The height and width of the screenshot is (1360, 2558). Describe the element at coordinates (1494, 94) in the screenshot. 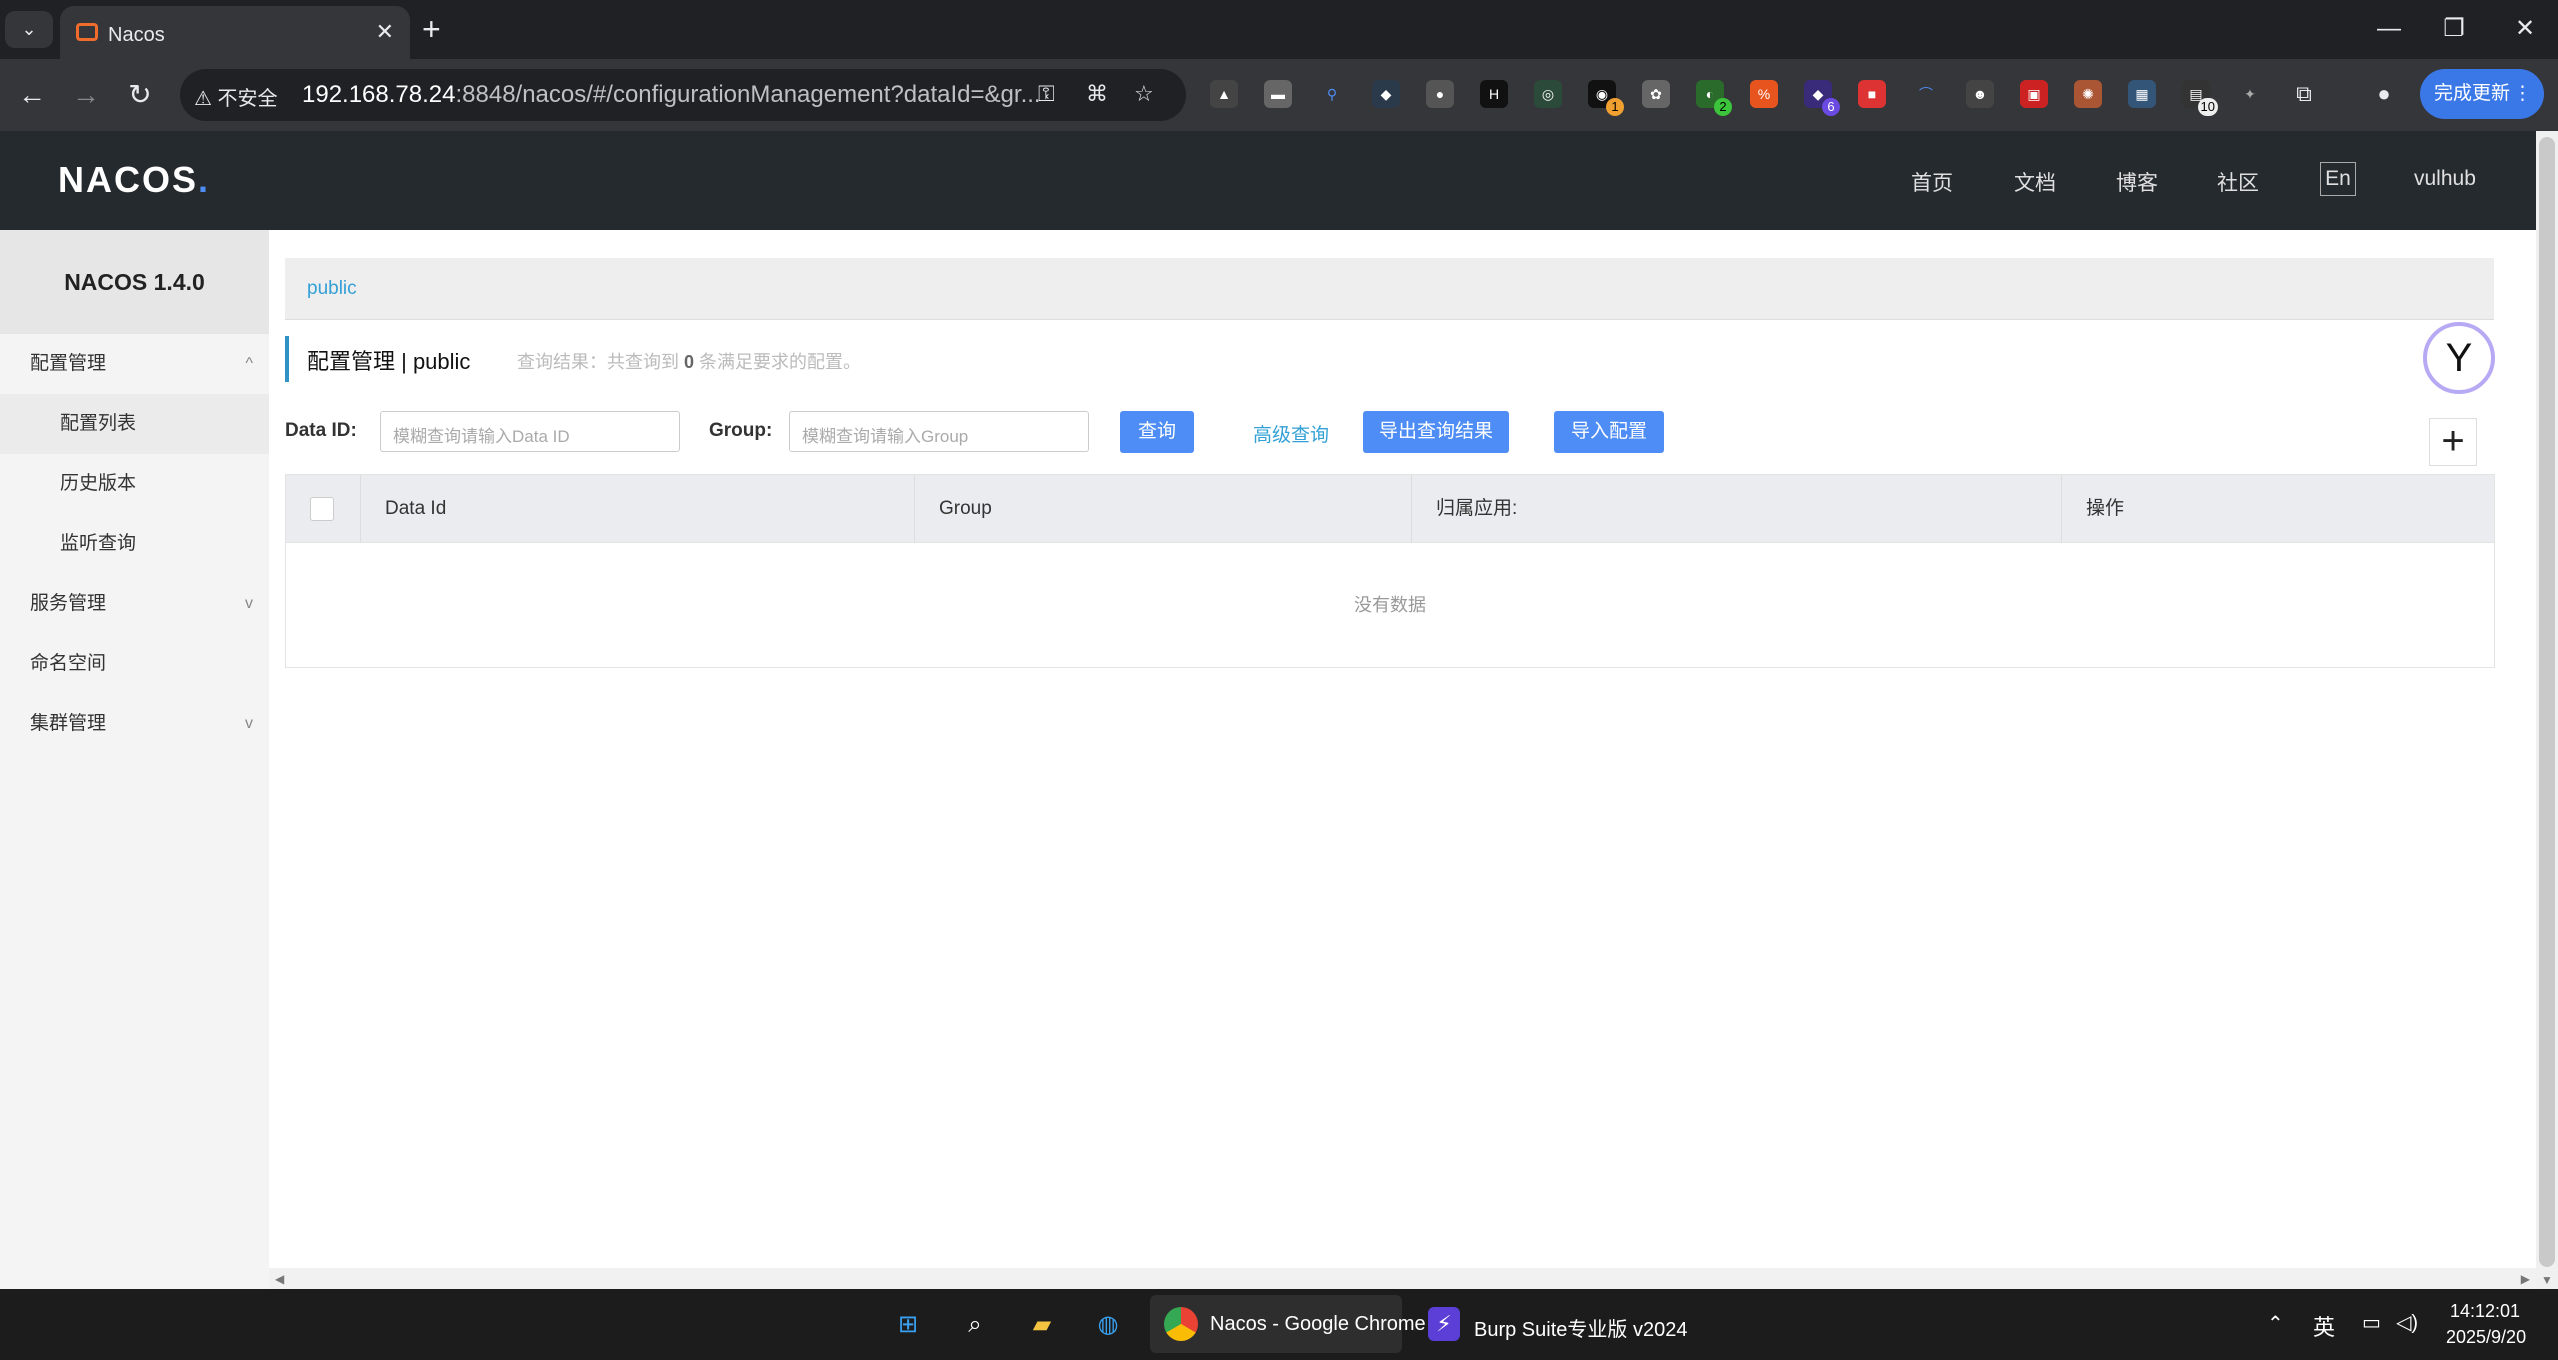

I see `extension-icon: H` at that location.